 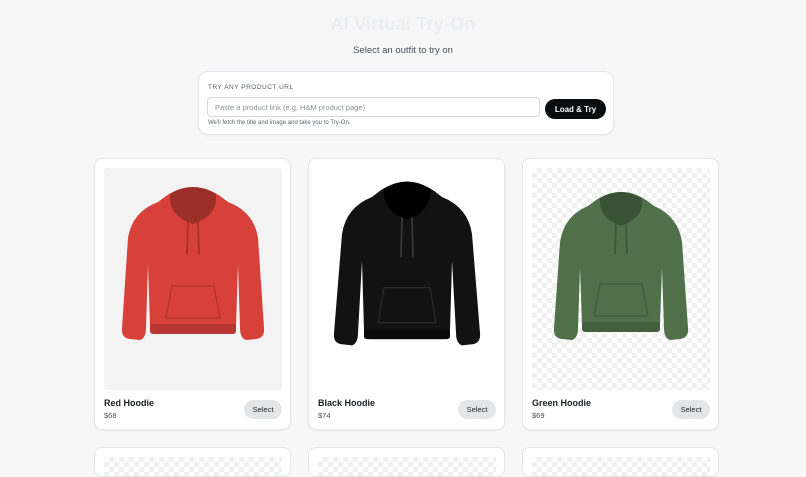 What do you see at coordinates (373, 107) in the screenshot?
I see `product-url-input` at bounding box center [373, 107].